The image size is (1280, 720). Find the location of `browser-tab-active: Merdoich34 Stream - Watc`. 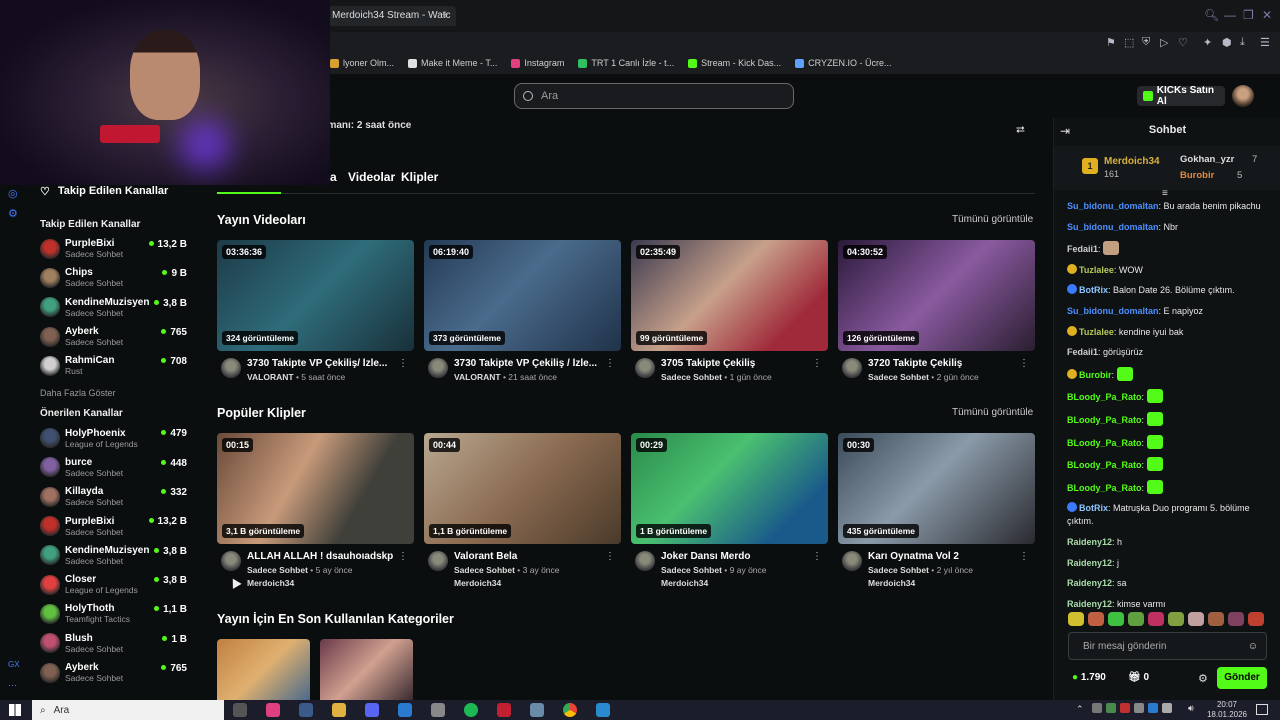

browser-tab-active: Merdoich34 Stream - Watc is located at coordinates (391, 16).